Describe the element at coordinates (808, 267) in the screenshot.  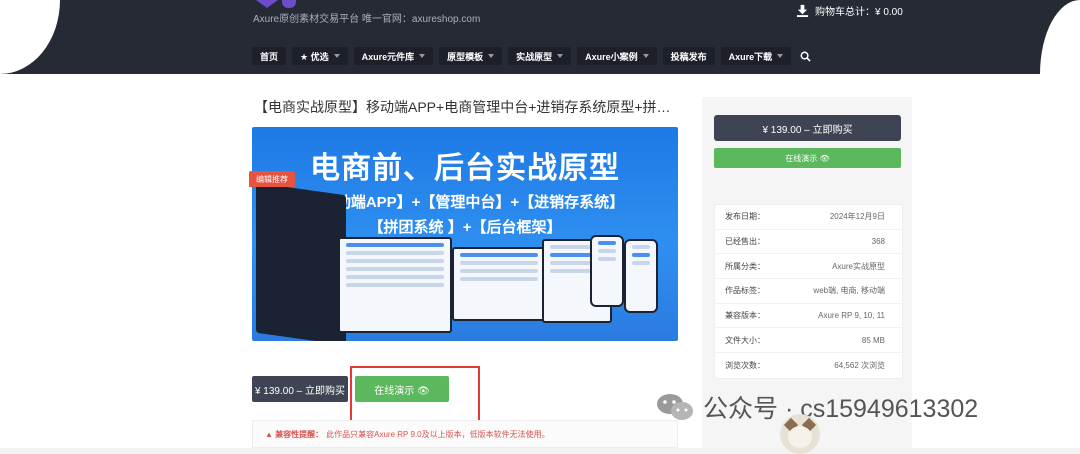
I see `info-row-category: 所属分类： Axure实战原型` at that location.